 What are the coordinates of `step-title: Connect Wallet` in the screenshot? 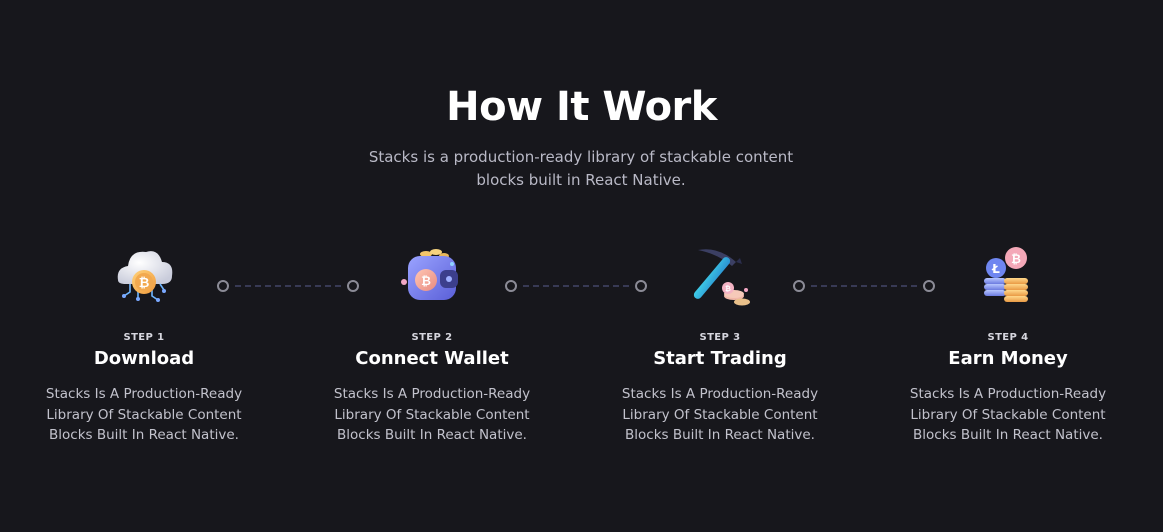 It's located at (432, 358).